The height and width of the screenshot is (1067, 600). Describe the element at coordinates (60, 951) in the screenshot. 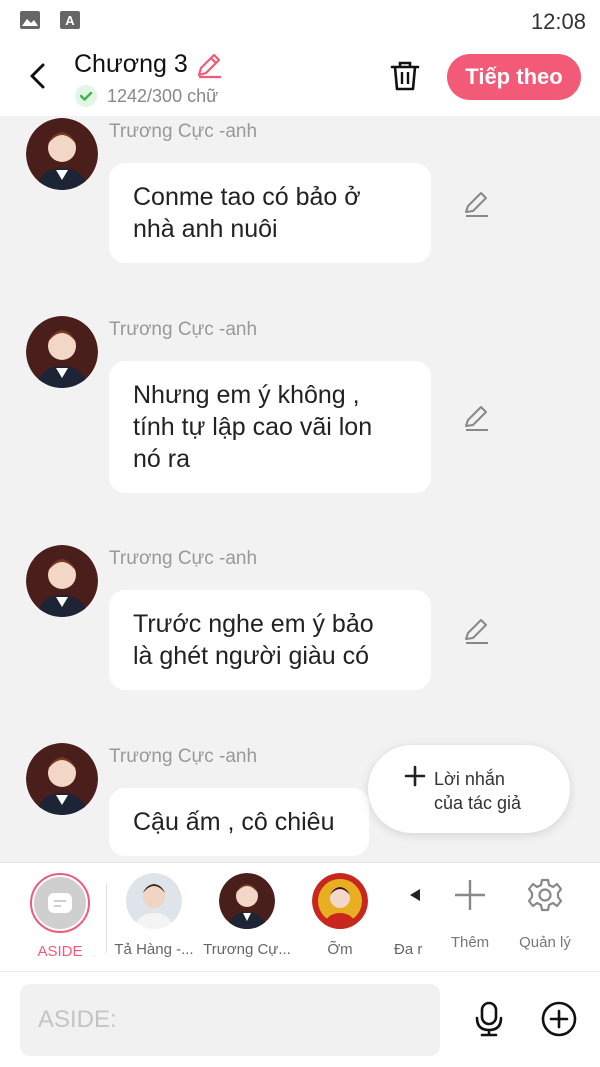

I see `character-name: ASIDE` at that location.